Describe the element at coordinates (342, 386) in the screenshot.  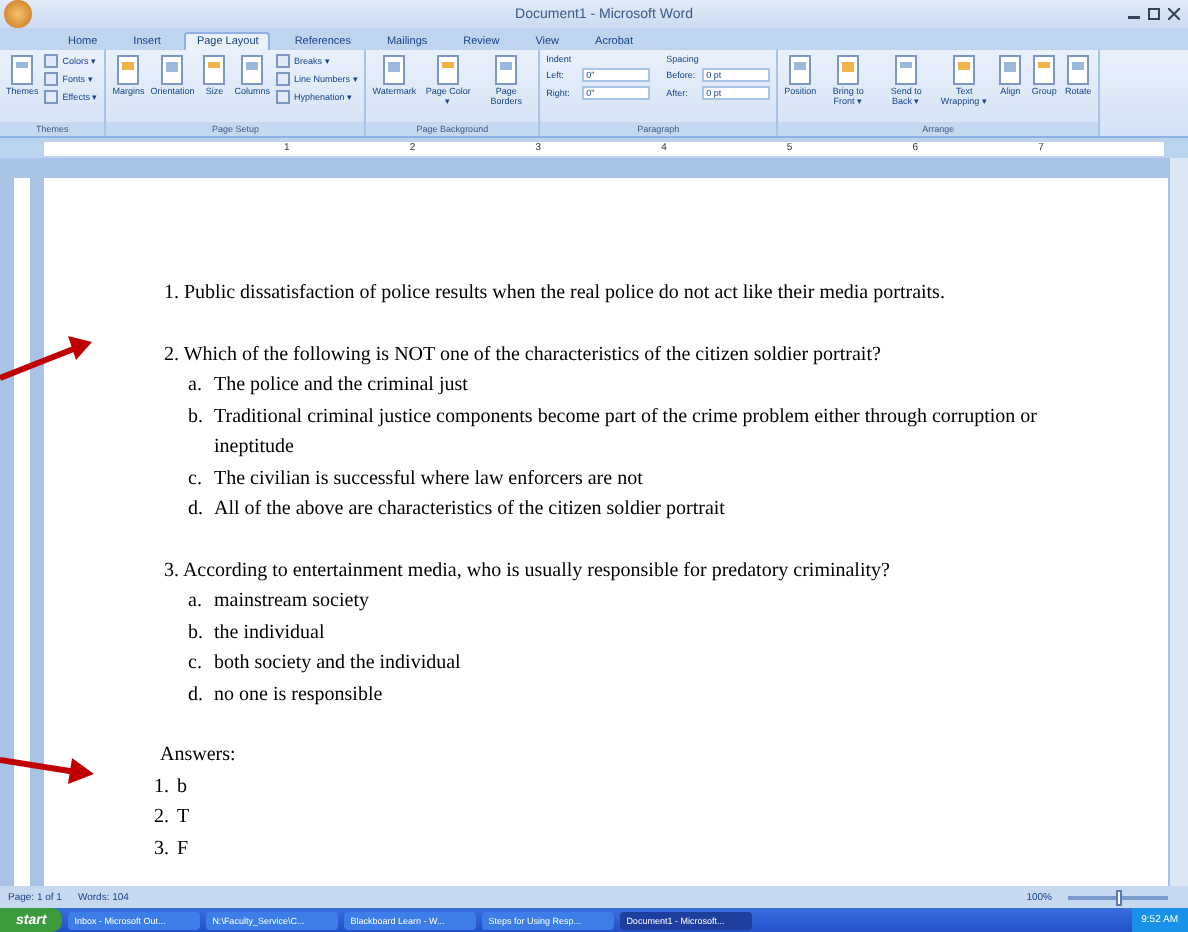
I see `option-text: The police and the criminal just` at that location.